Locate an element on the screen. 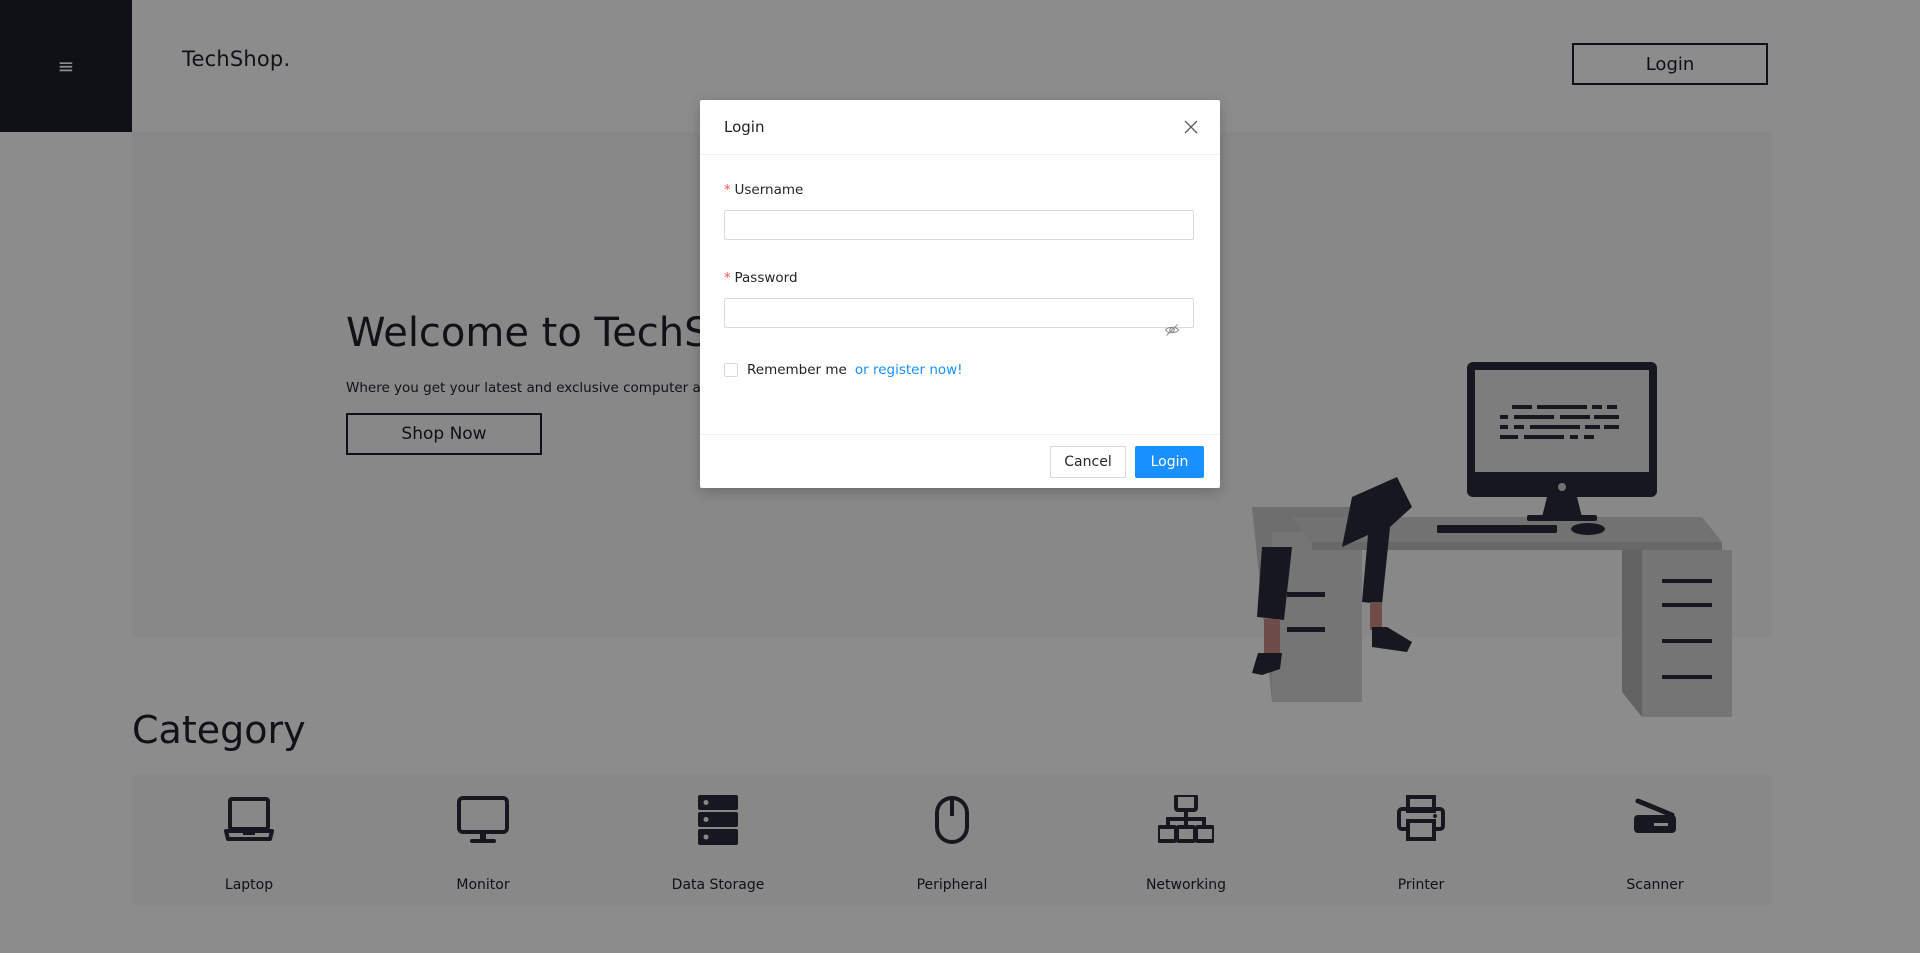 Image resolution: width=1920 pixels, height=953 pixels. remember-me-row: Remember me or register now! is located at coordinates (843, 370).